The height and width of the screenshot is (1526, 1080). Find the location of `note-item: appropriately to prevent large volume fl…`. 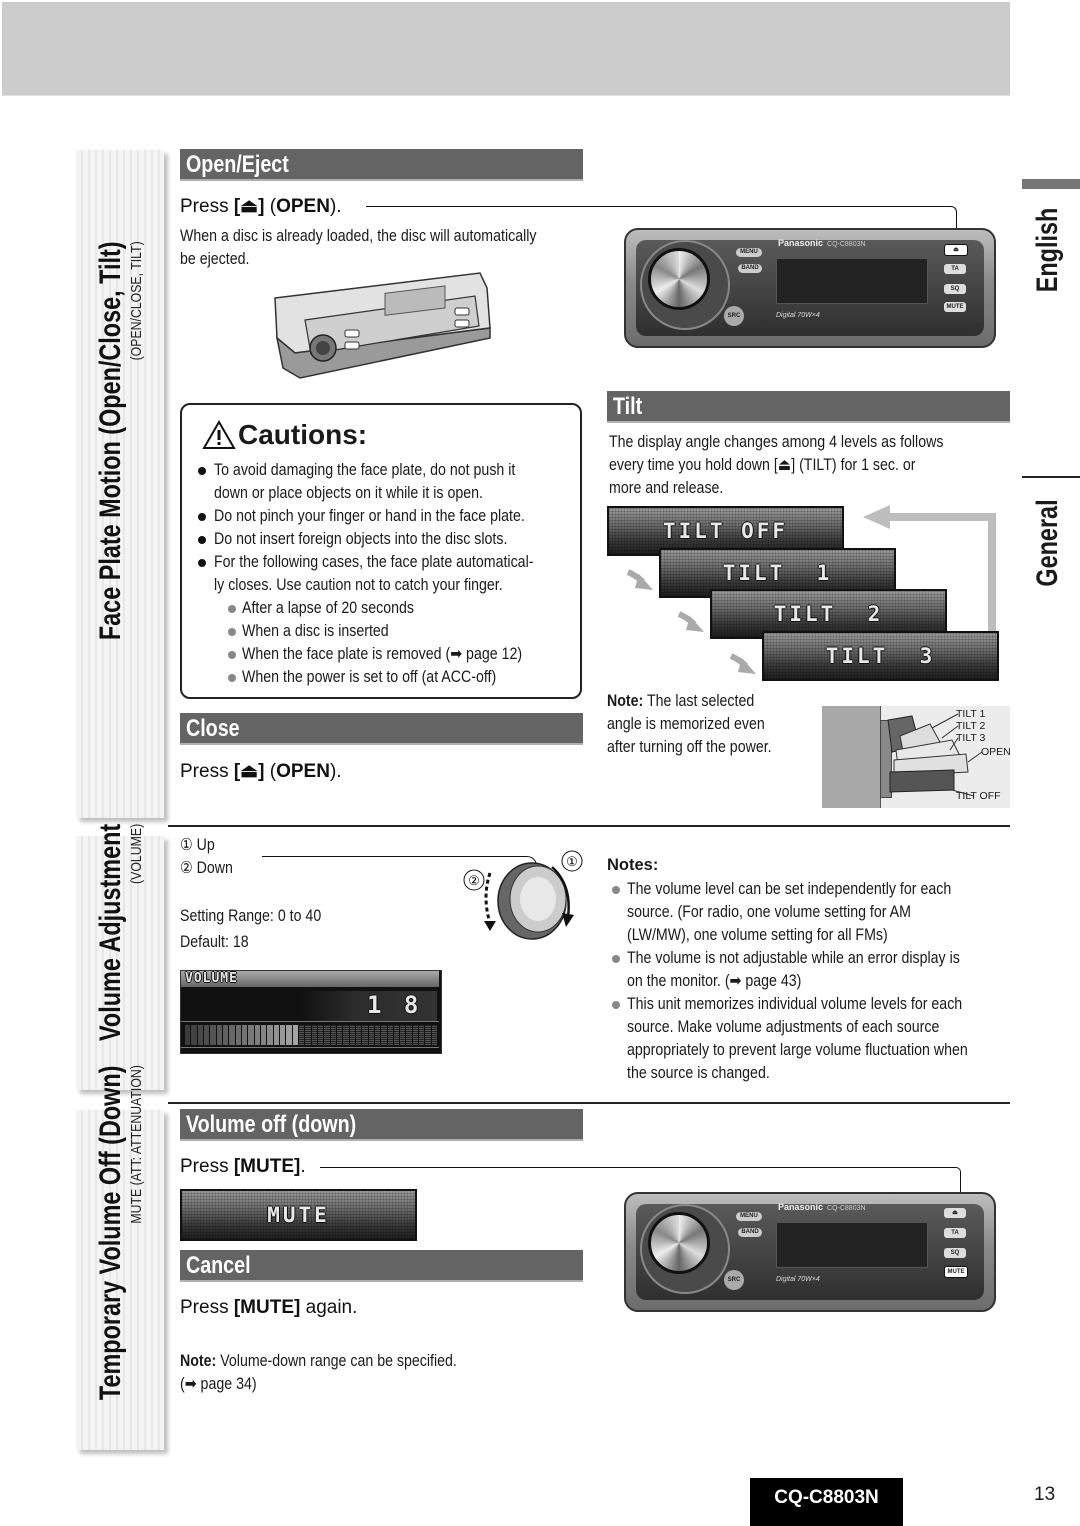

note-item: appropriately to prevent large volume fl… is located at coordinates (797, 1050).